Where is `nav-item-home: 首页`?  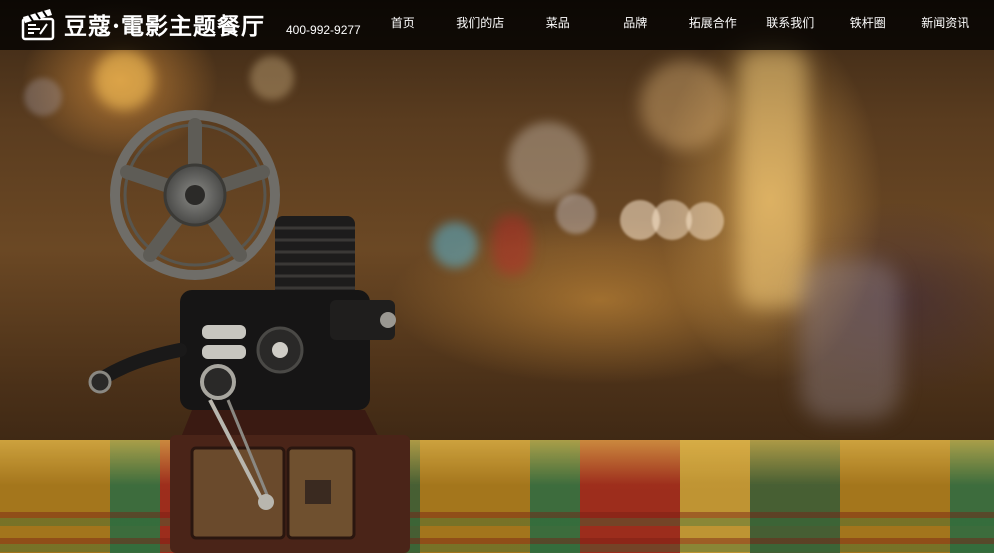 nav-item-home: 首页 is located at coordinates (403, 23).